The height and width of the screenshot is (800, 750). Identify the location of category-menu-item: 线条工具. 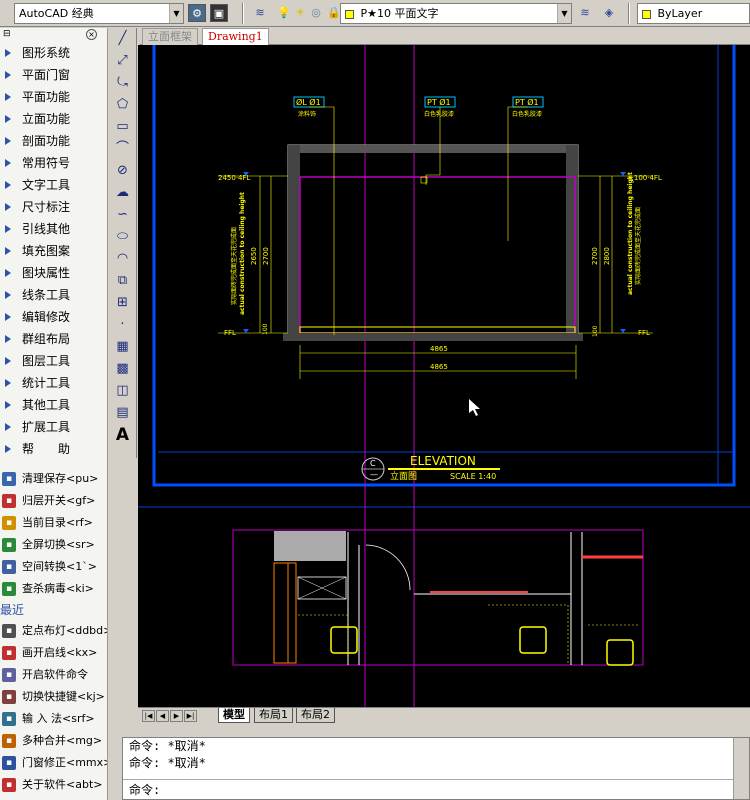
(53, 295).